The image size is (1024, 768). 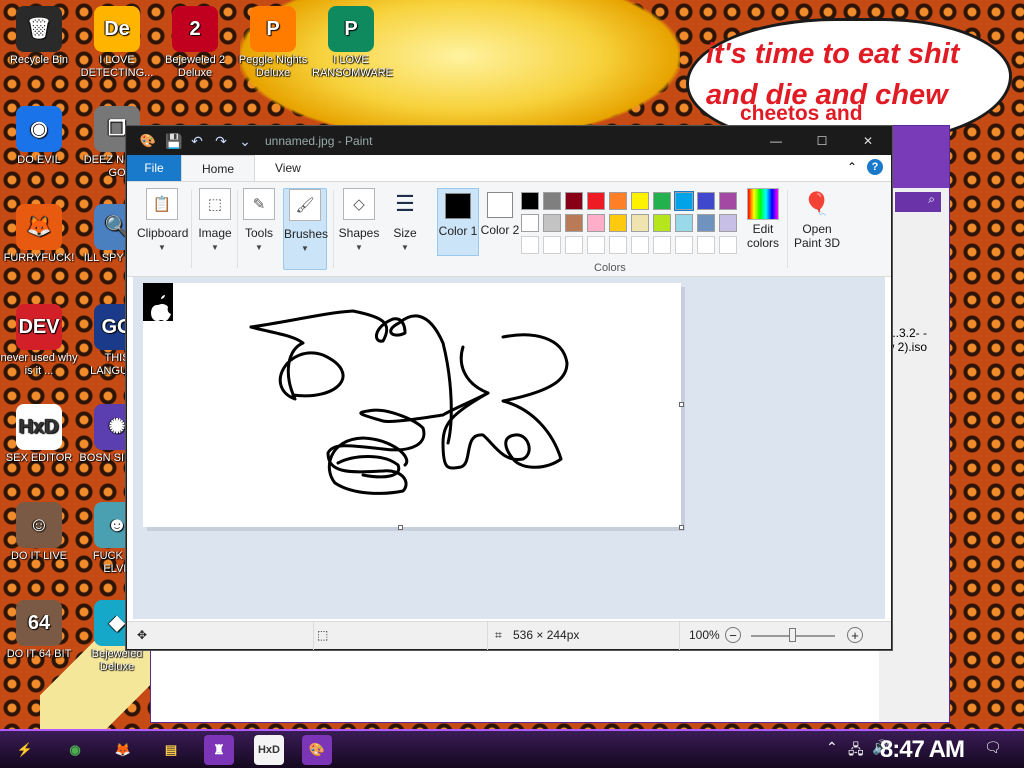 I want to click on hxd-icon: HxD, so click(x=269, y=750).